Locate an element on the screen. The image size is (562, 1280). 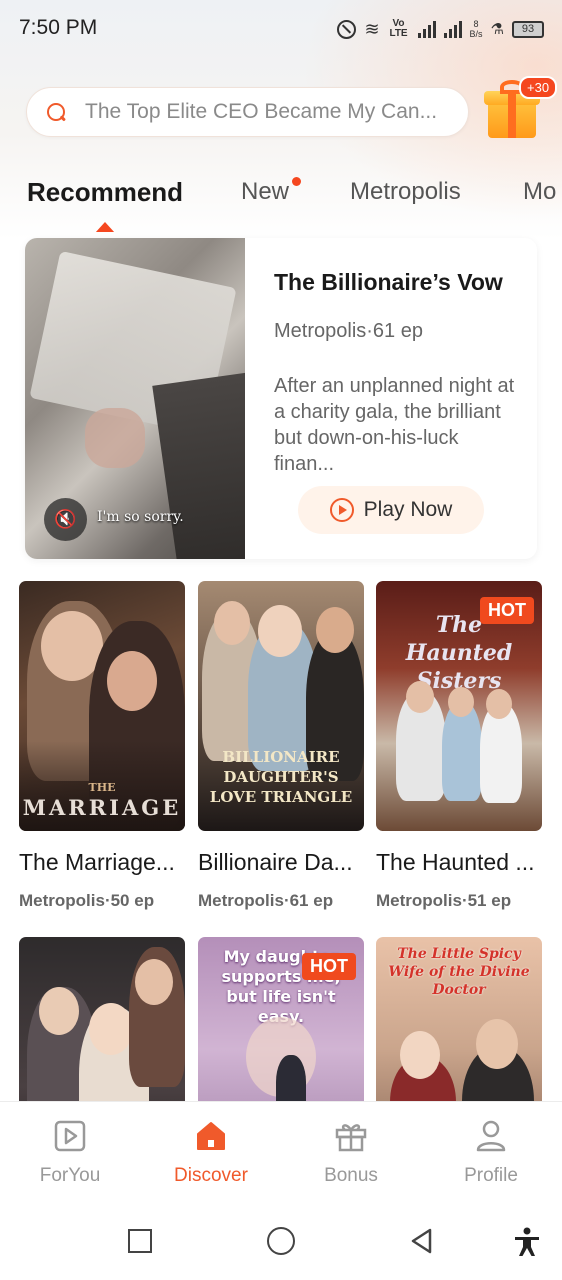
video-subtitle: I'm so sorry. is located at coordinates (140, 517).